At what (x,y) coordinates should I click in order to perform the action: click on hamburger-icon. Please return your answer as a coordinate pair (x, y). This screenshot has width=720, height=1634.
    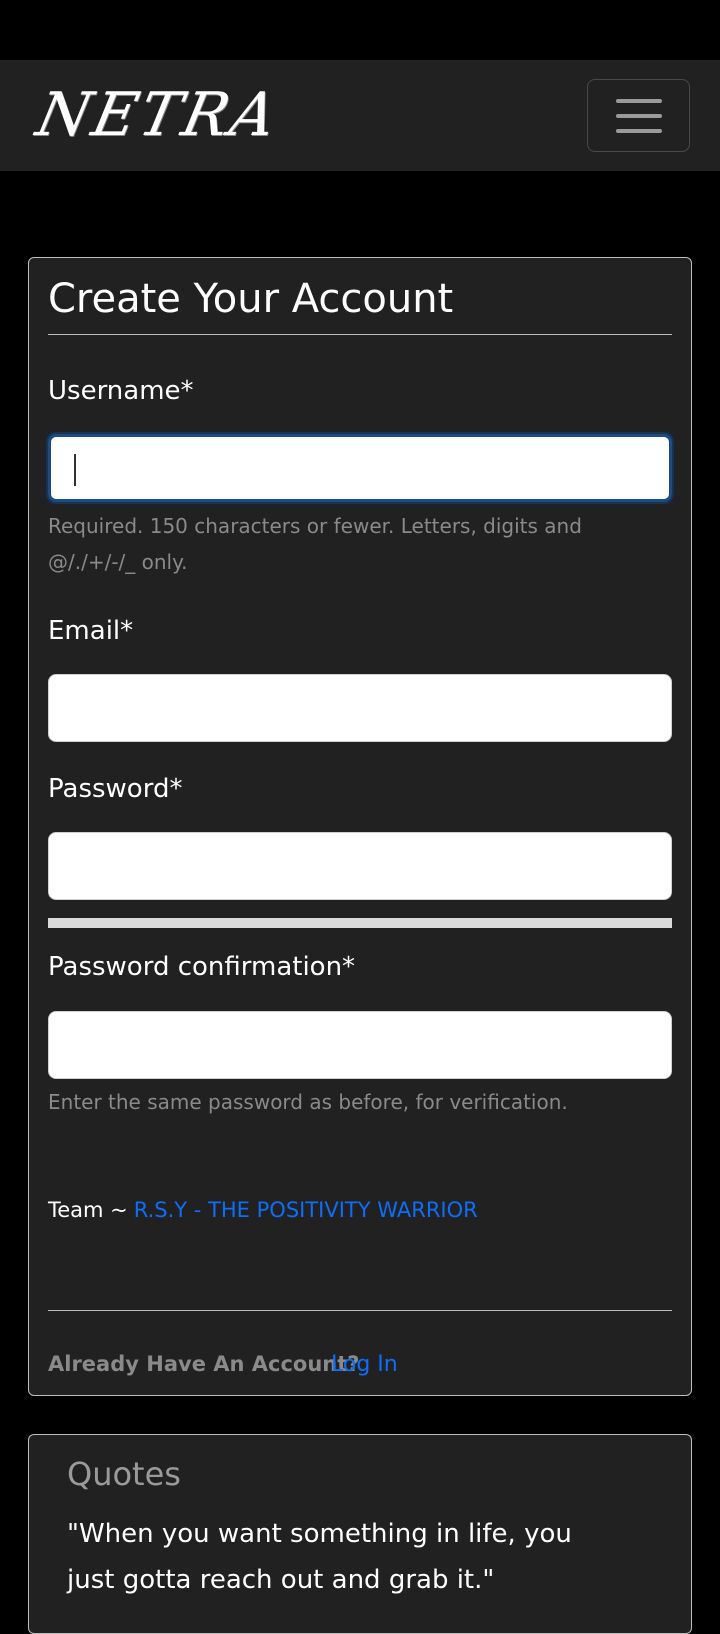
    Looking at the image, I should click on (638, 100).